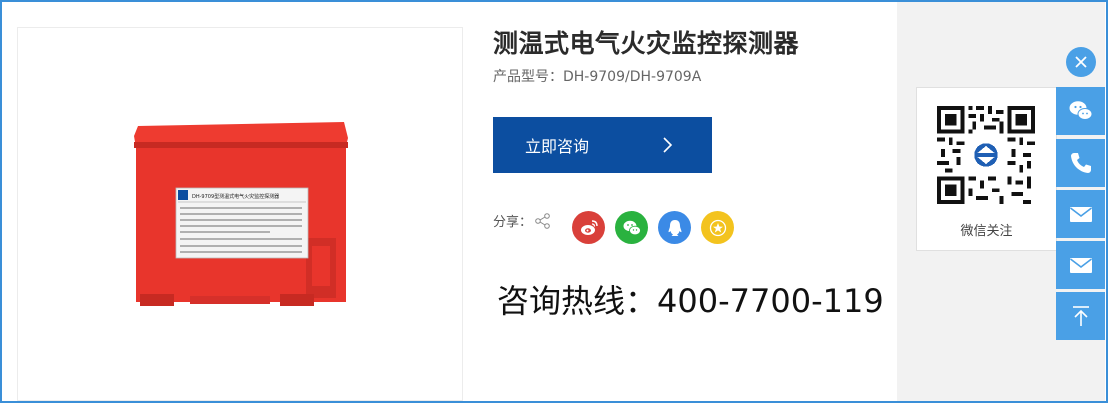  What do you see at coordinates (632, 77) in the screenshot?
I see `model-value: DH-9709/DH-9709A` at bounding box center [632, 77].